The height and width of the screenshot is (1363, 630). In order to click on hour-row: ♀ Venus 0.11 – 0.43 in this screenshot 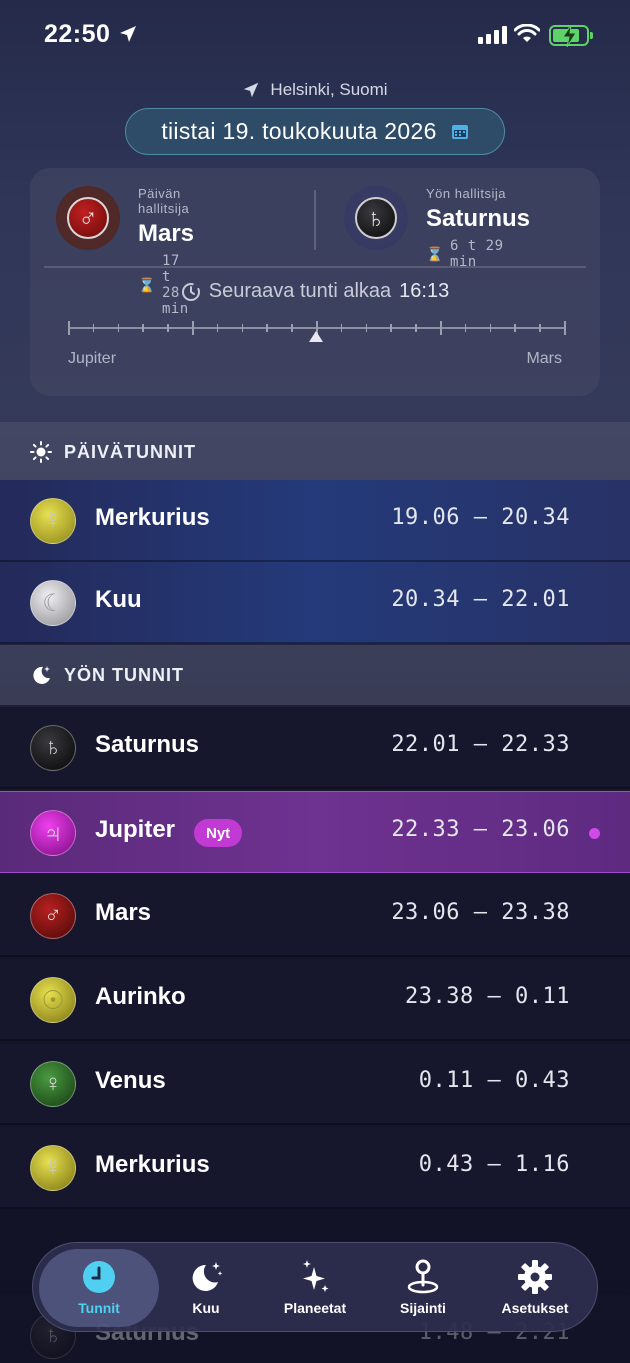, I will do `click(315, 1084)`.